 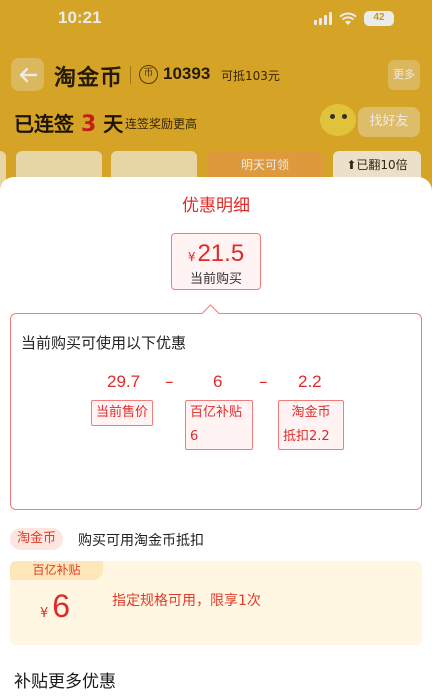 I want to click on coin-tag-name: 淘金币, so click(x=311, y=412).